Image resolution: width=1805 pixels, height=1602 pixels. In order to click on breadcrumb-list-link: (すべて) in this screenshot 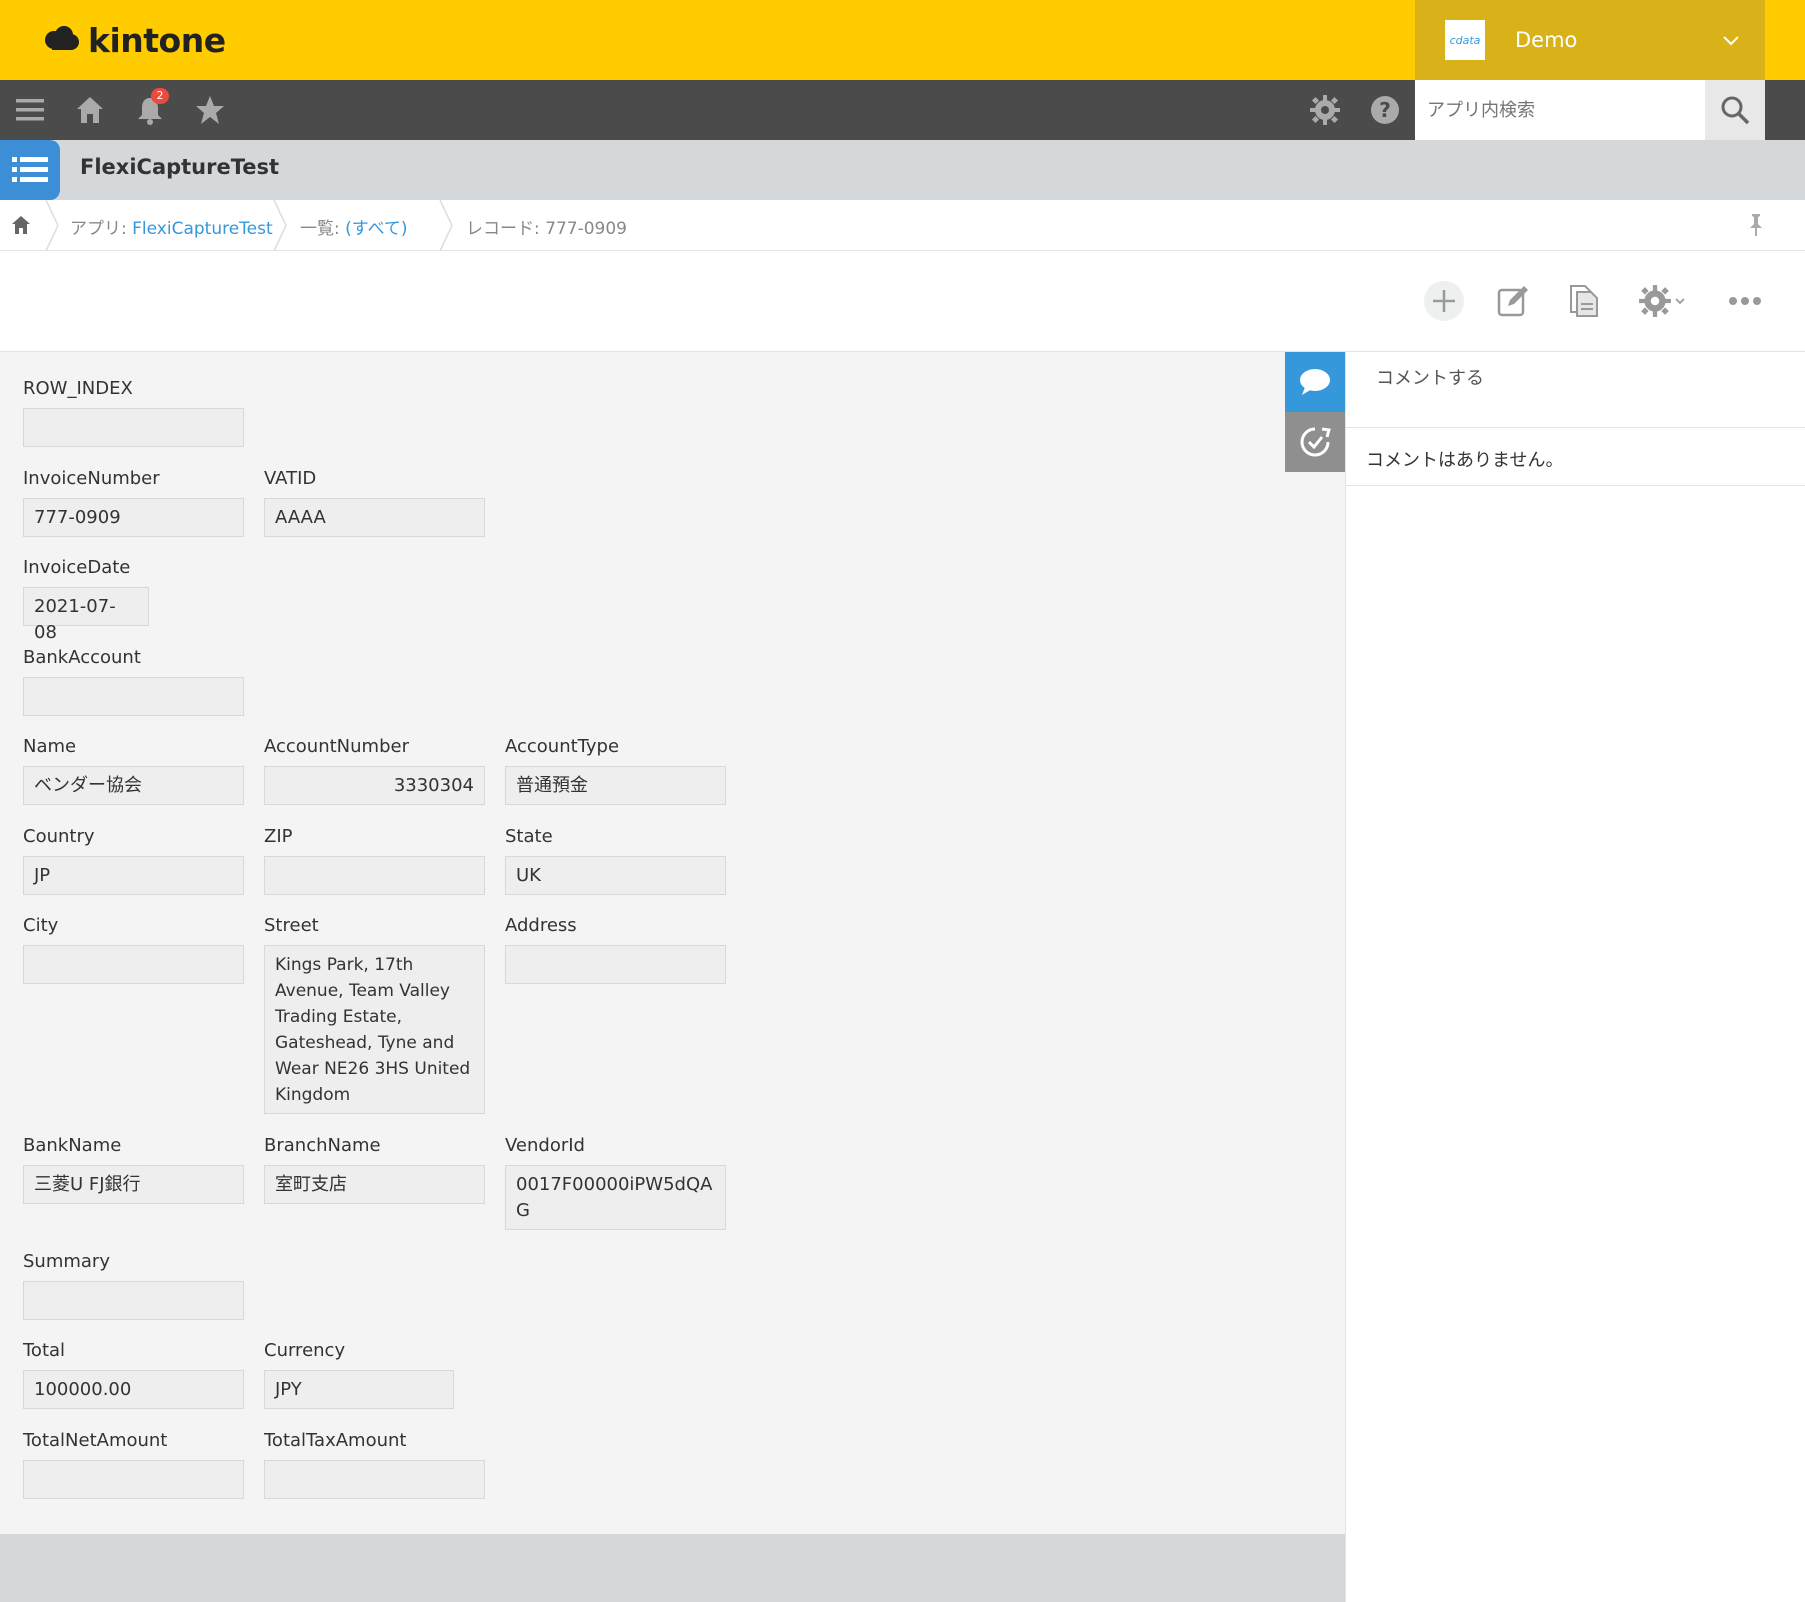, I will do `click(376, 229)`.